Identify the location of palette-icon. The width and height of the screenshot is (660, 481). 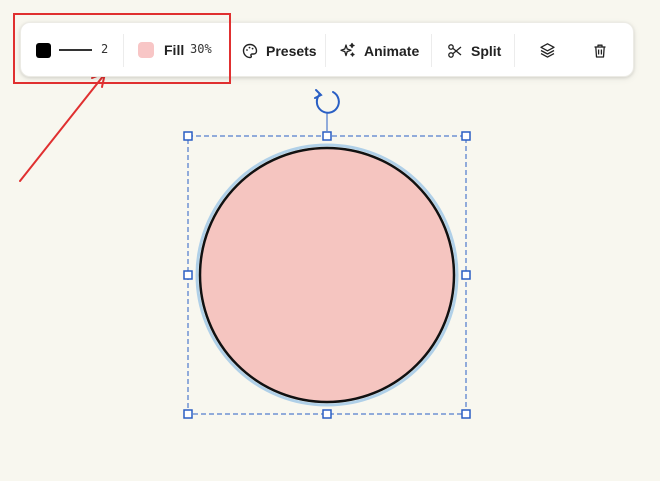
(250, 50).